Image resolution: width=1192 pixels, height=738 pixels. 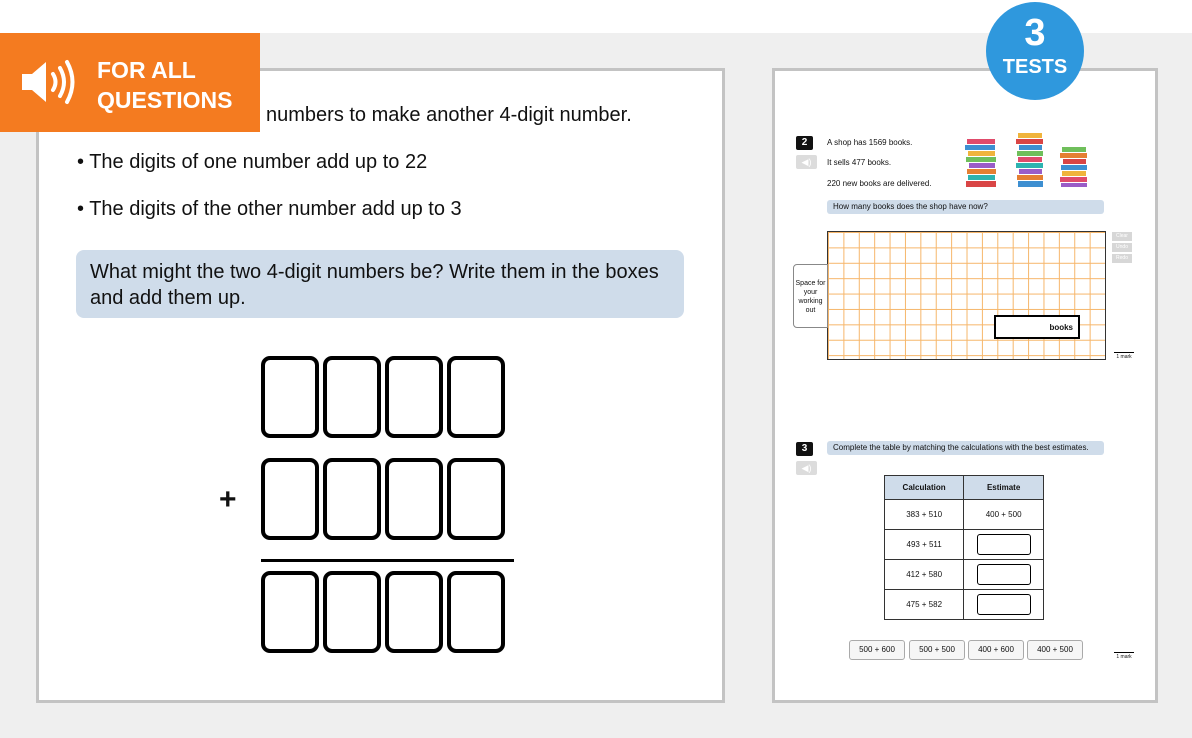 I want to click on sum-rule, so click(x=387, y=560).